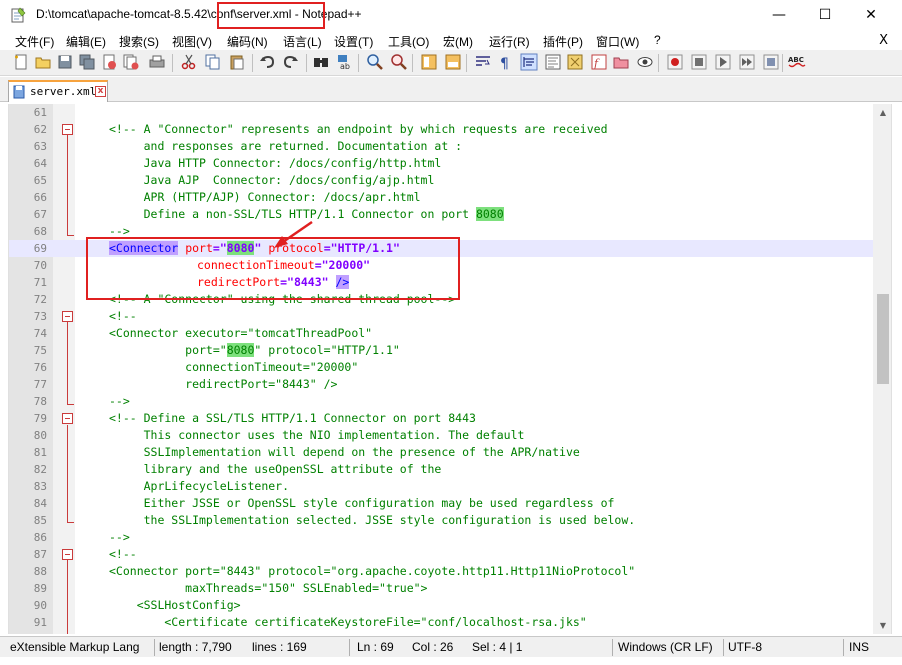  I want to click on redo-icon, so click(291, 62).